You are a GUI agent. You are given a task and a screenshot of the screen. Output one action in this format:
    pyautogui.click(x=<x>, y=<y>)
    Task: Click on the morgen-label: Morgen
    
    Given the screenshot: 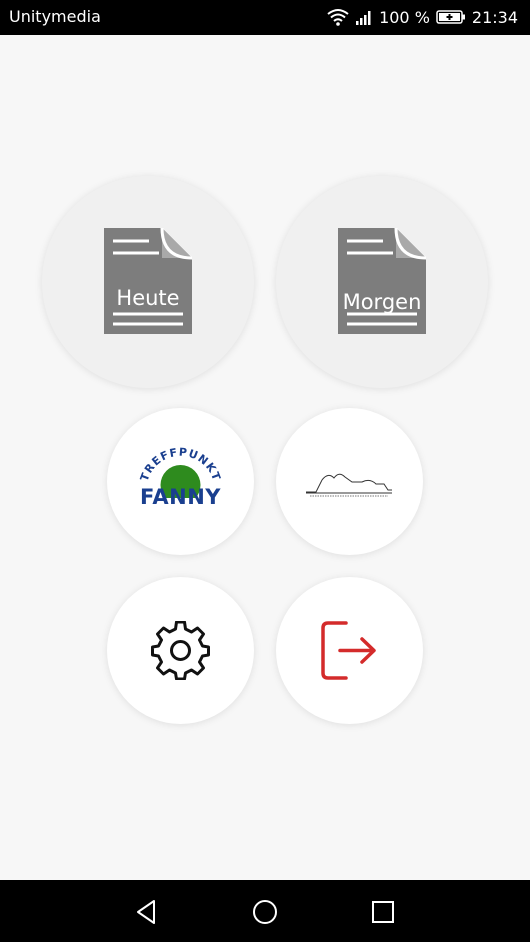 What is the action you would take?
    pyautogui.click(x=382, y=302)
    